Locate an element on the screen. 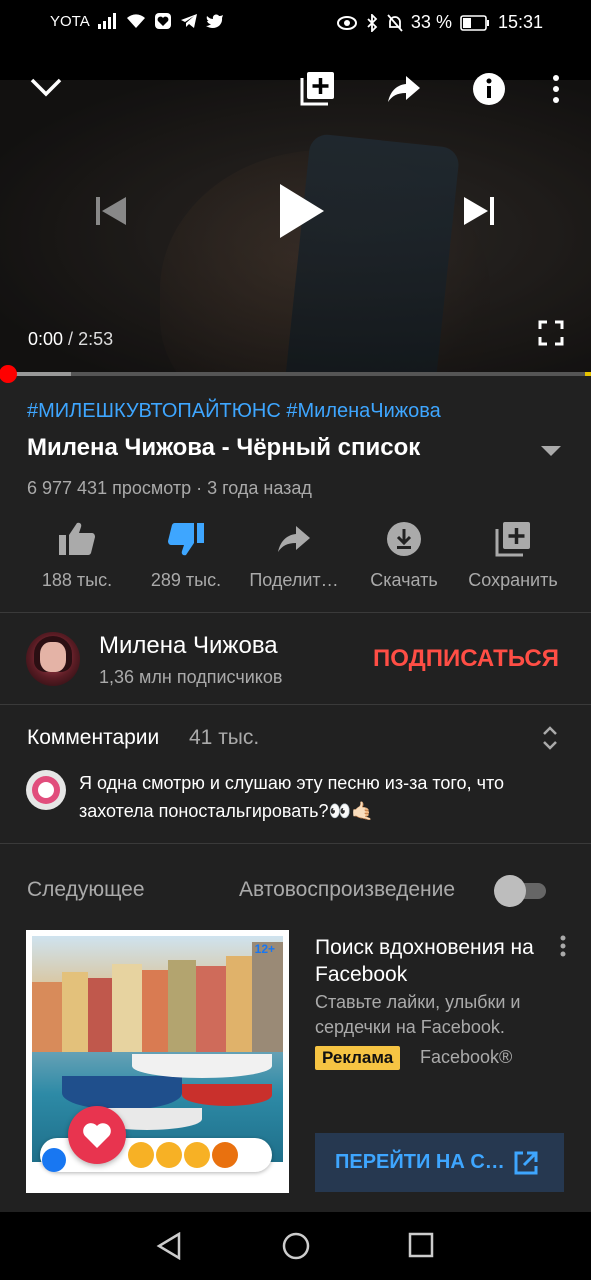 This screenshot has width=591, height=1280. back-button is located at coordinates (169, 1248).